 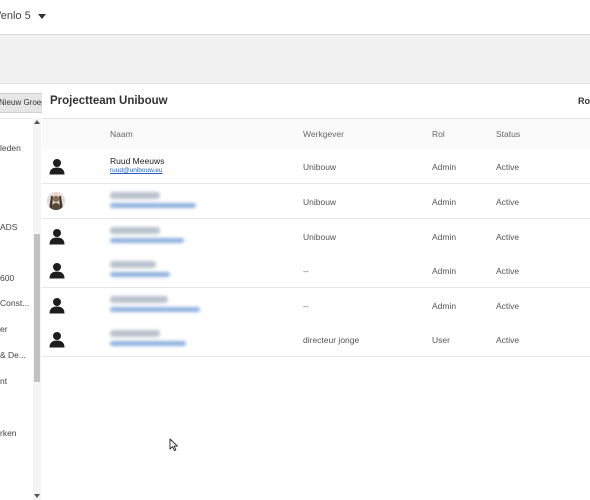 What do you see at coordinates (16, 381) in the screenshot?
I see `sidebar-item: nt` at bounding box center [16, 381].